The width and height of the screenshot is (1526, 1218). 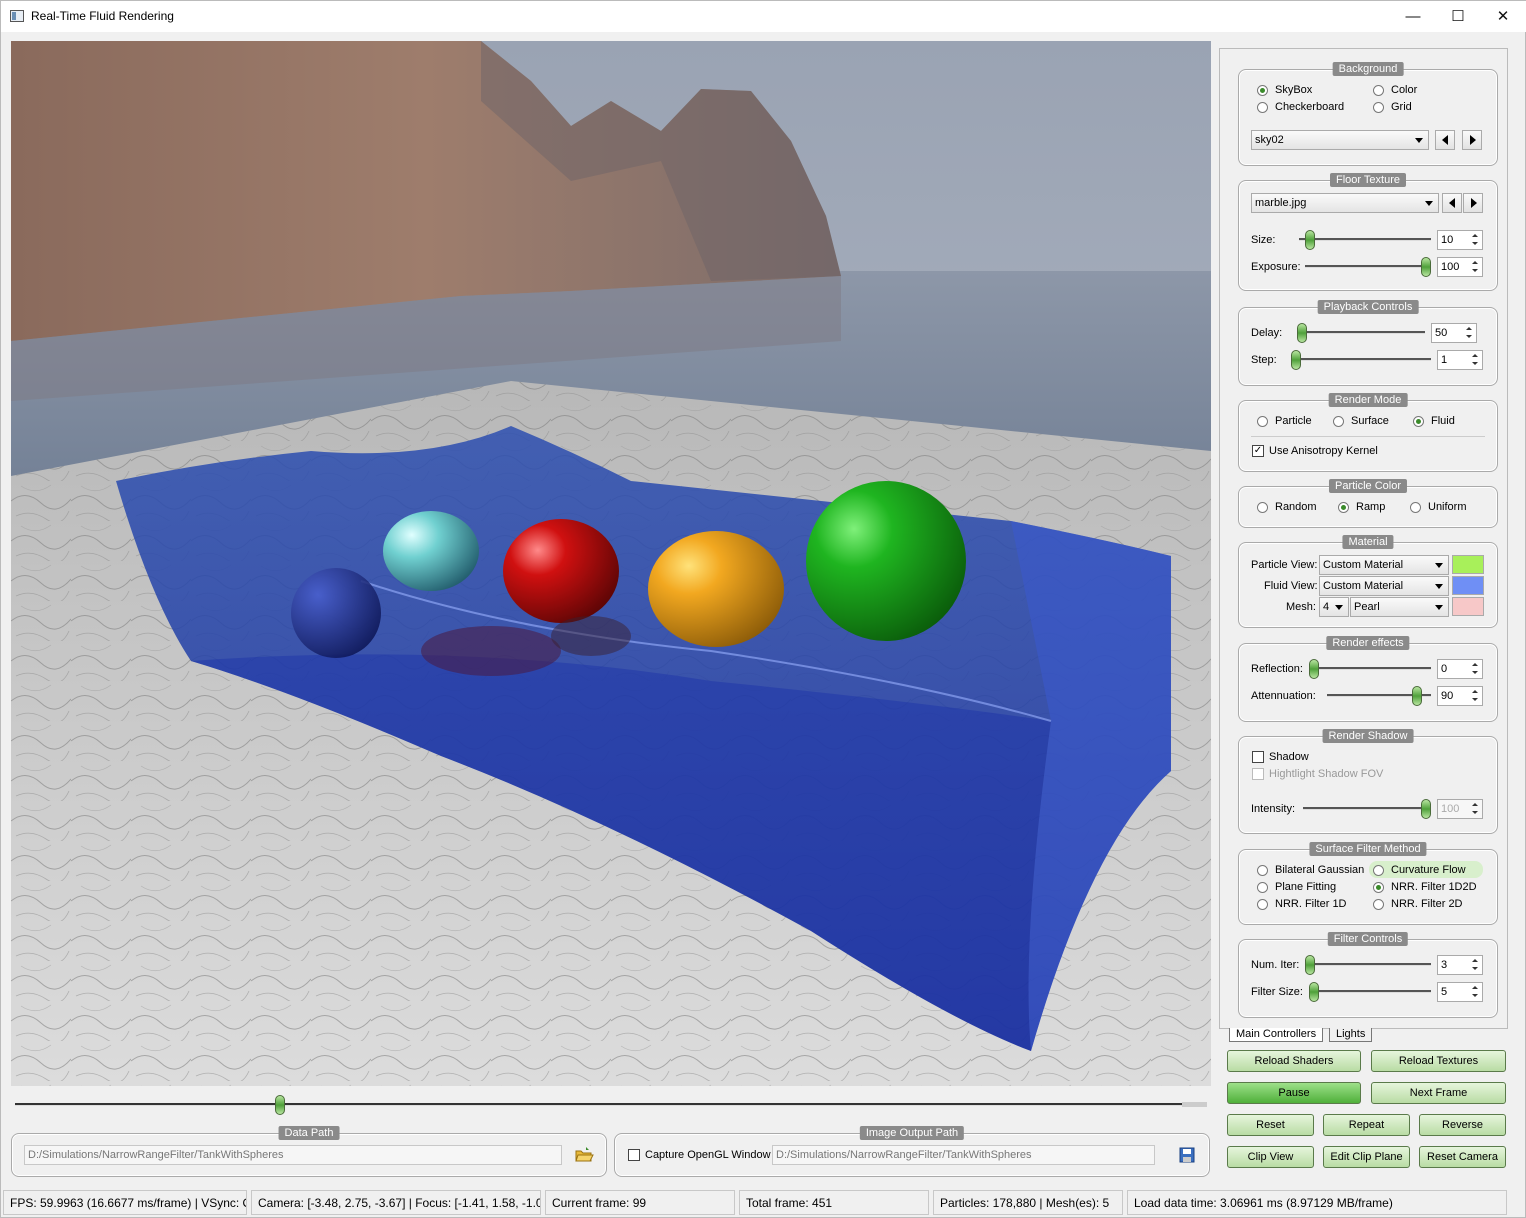 I want to click on exposure-slider-handle, so click(x=1426, y=267).